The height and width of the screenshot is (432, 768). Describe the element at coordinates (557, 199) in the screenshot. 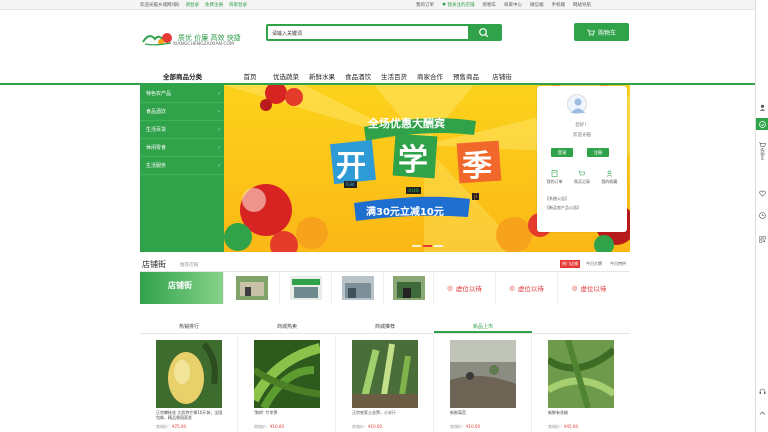

I see `notice-link: 【系统公告】` at that location.